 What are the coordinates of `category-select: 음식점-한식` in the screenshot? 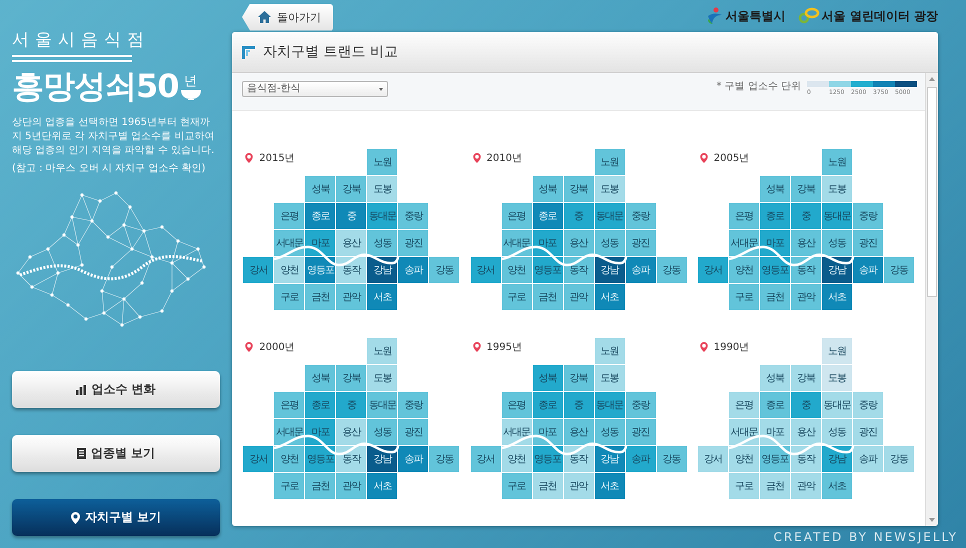 It's located at (315, 89).